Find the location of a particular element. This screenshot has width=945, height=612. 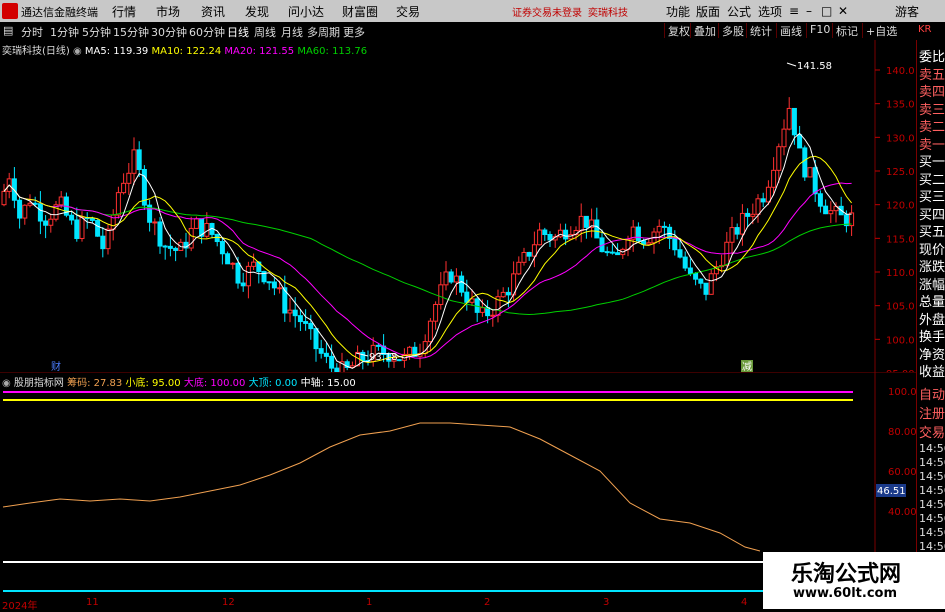

side-item-7: 买二 is located at coordinates (932, 178).